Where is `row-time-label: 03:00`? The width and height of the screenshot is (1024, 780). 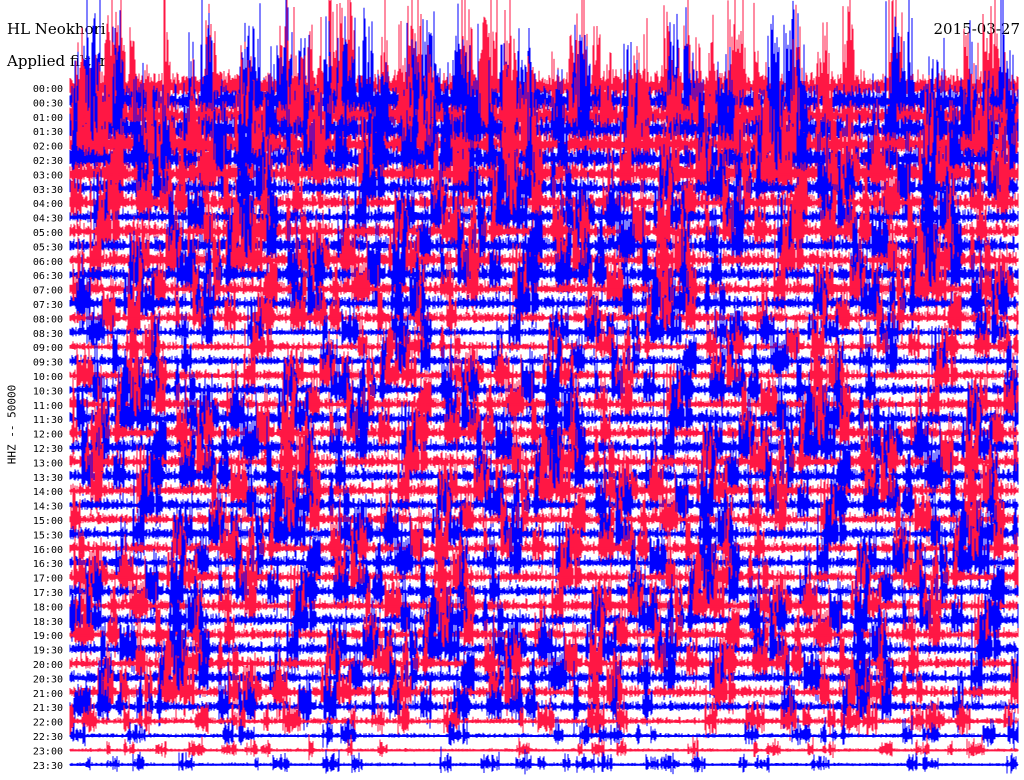
row-time-label: 03:00 is located at coordinates (48, 175).